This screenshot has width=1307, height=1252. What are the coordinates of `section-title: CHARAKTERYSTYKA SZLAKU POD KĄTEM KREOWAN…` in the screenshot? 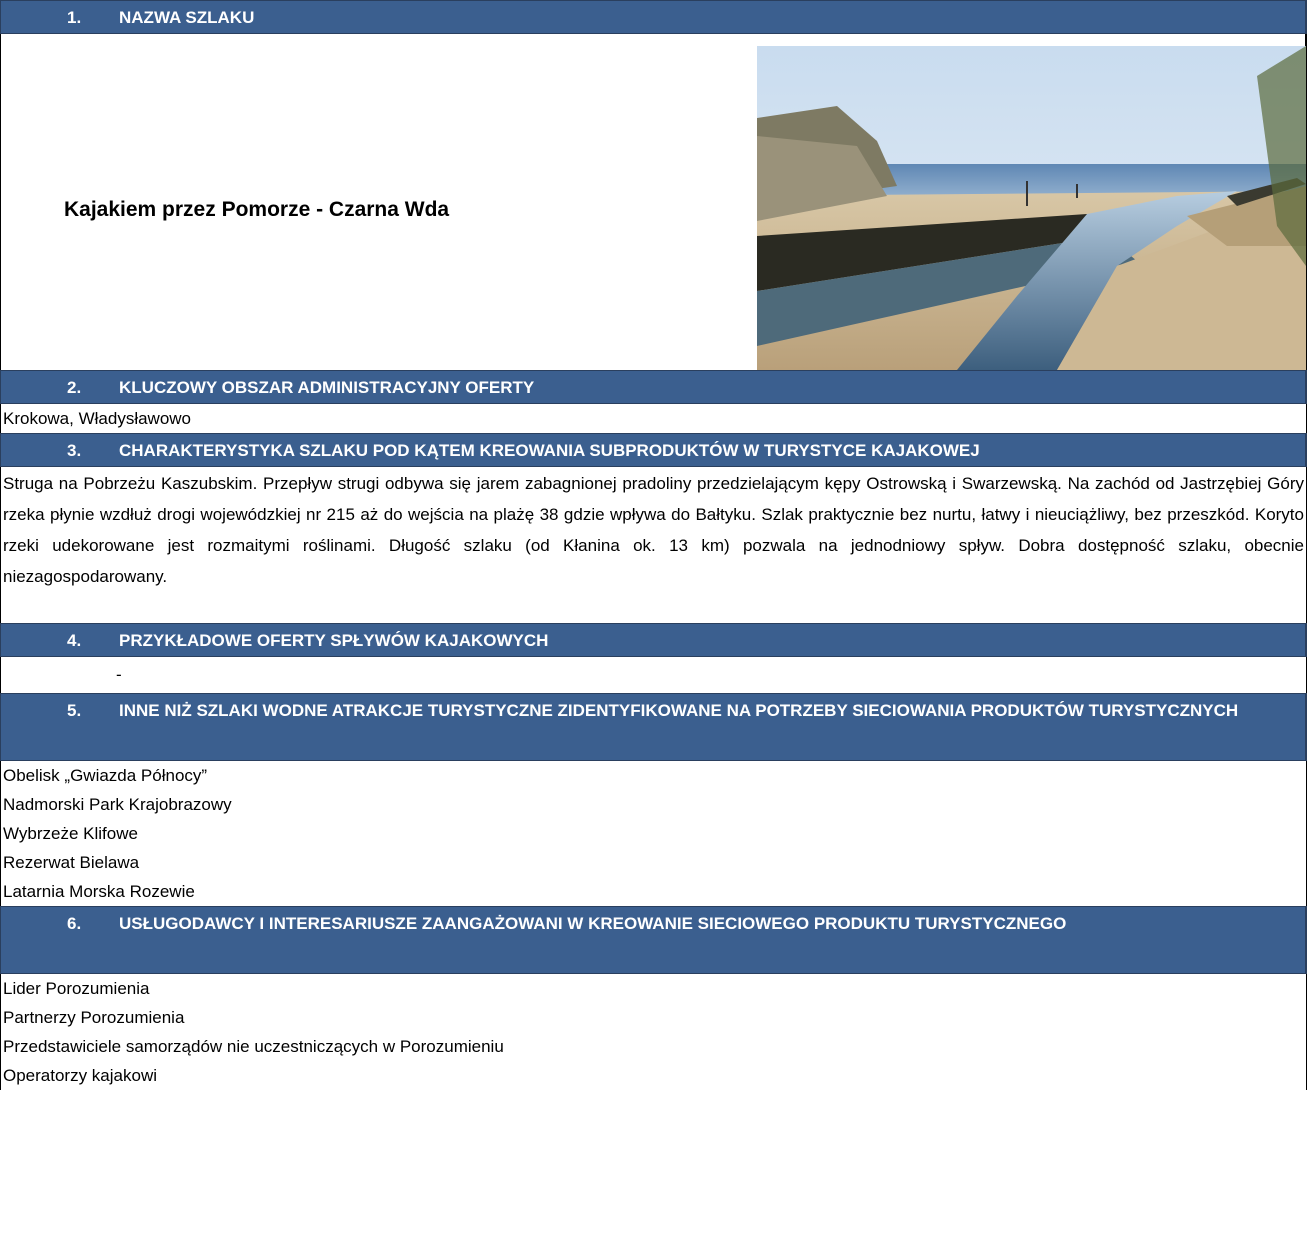 It's located at (549, 450).